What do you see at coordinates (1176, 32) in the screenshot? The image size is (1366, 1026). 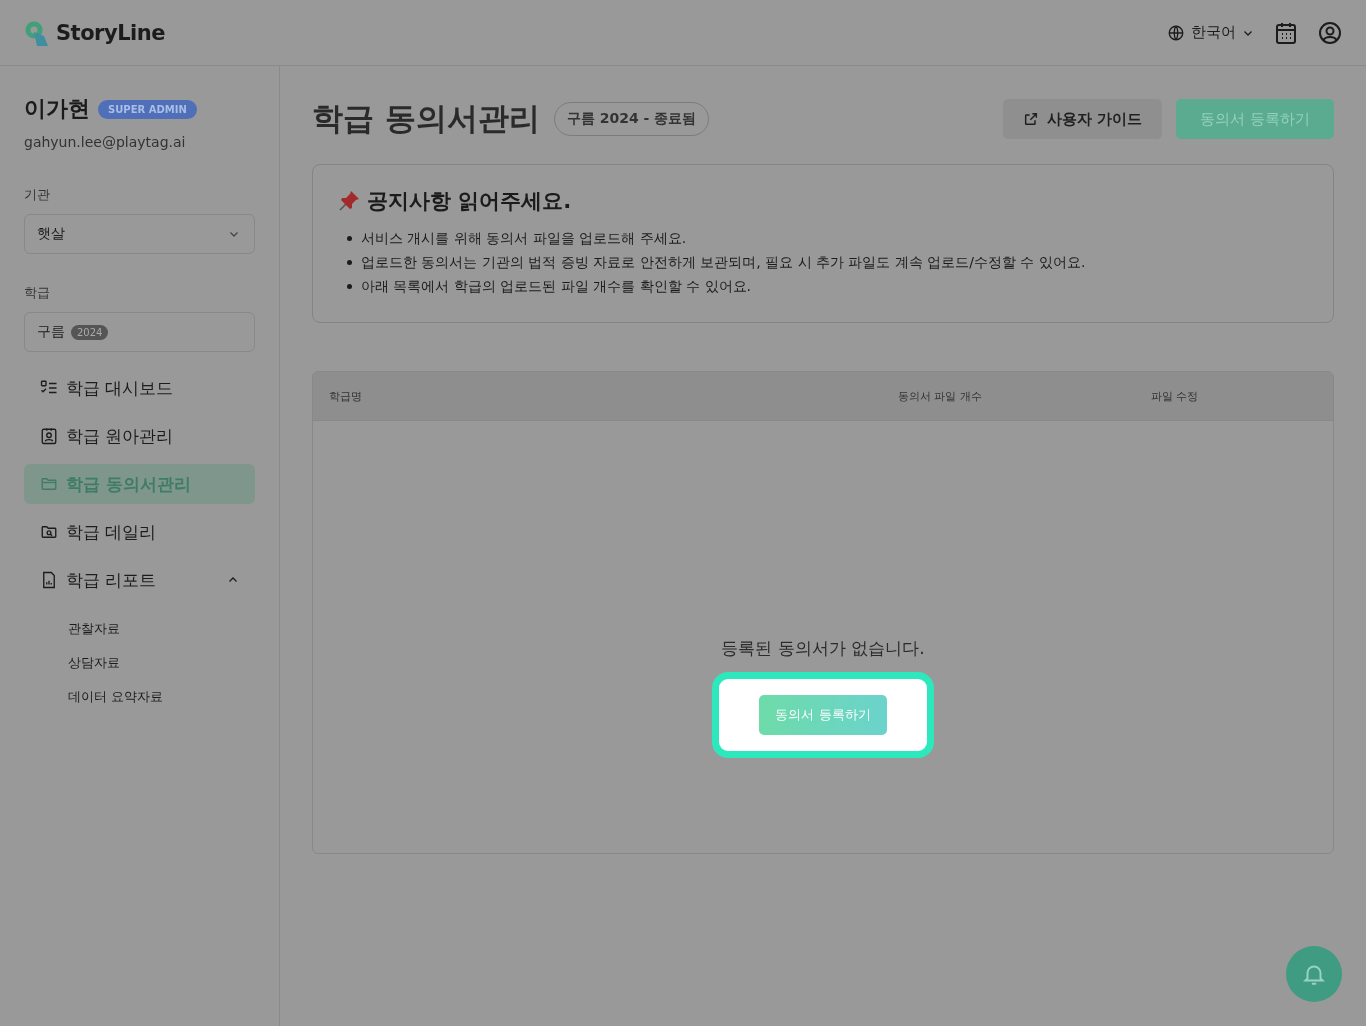 I see `globe-icon` at bounding box center [1176, 32].